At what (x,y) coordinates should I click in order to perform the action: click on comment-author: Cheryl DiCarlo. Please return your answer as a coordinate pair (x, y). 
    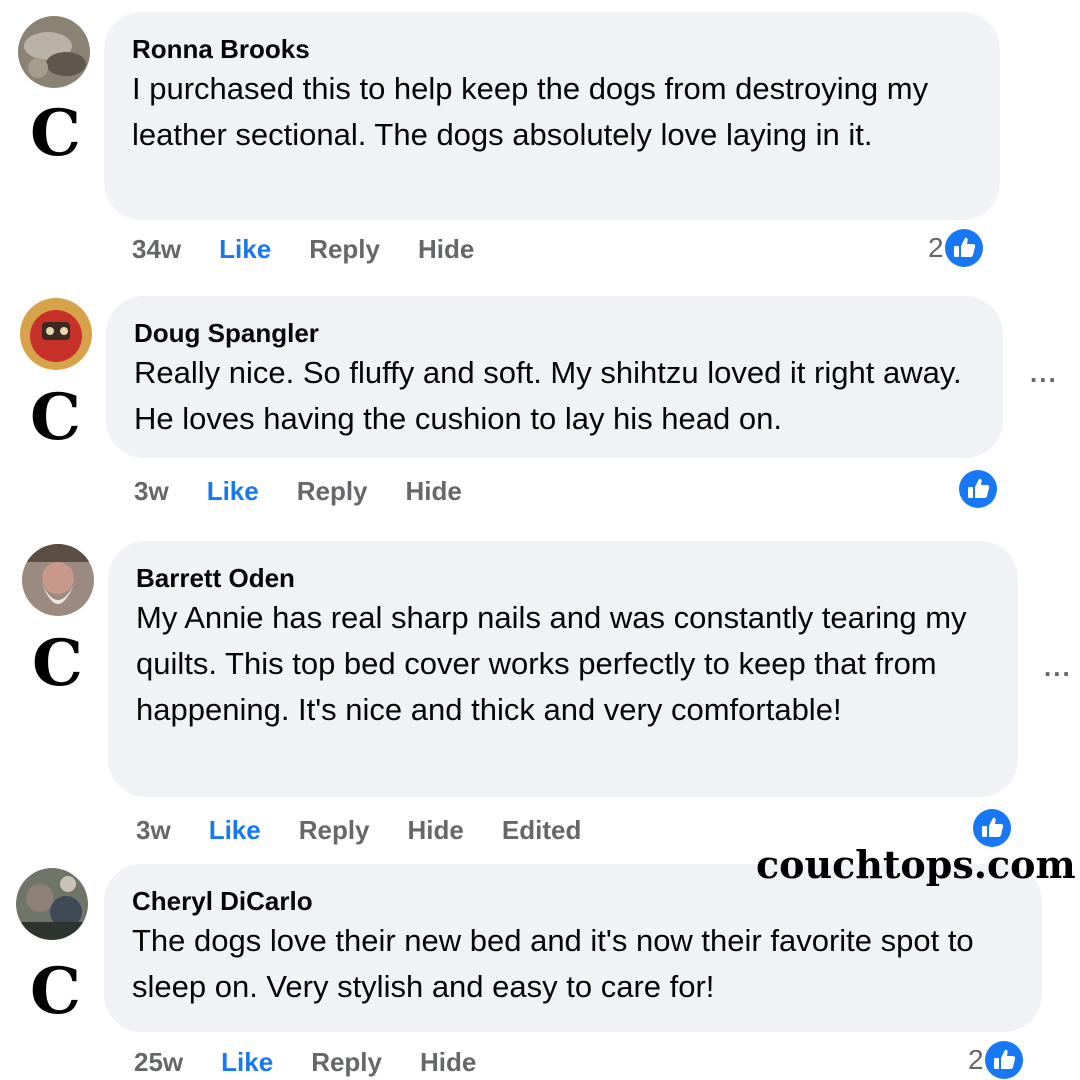
    Looking at the image, I should click on (573, 901).